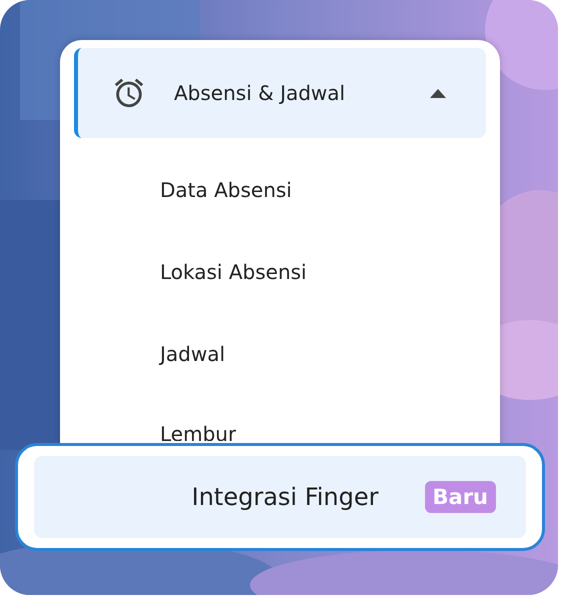 The width and height of the screenshot is (561, 597). I want to click on menu-item: Lembur, so click(198, 431).